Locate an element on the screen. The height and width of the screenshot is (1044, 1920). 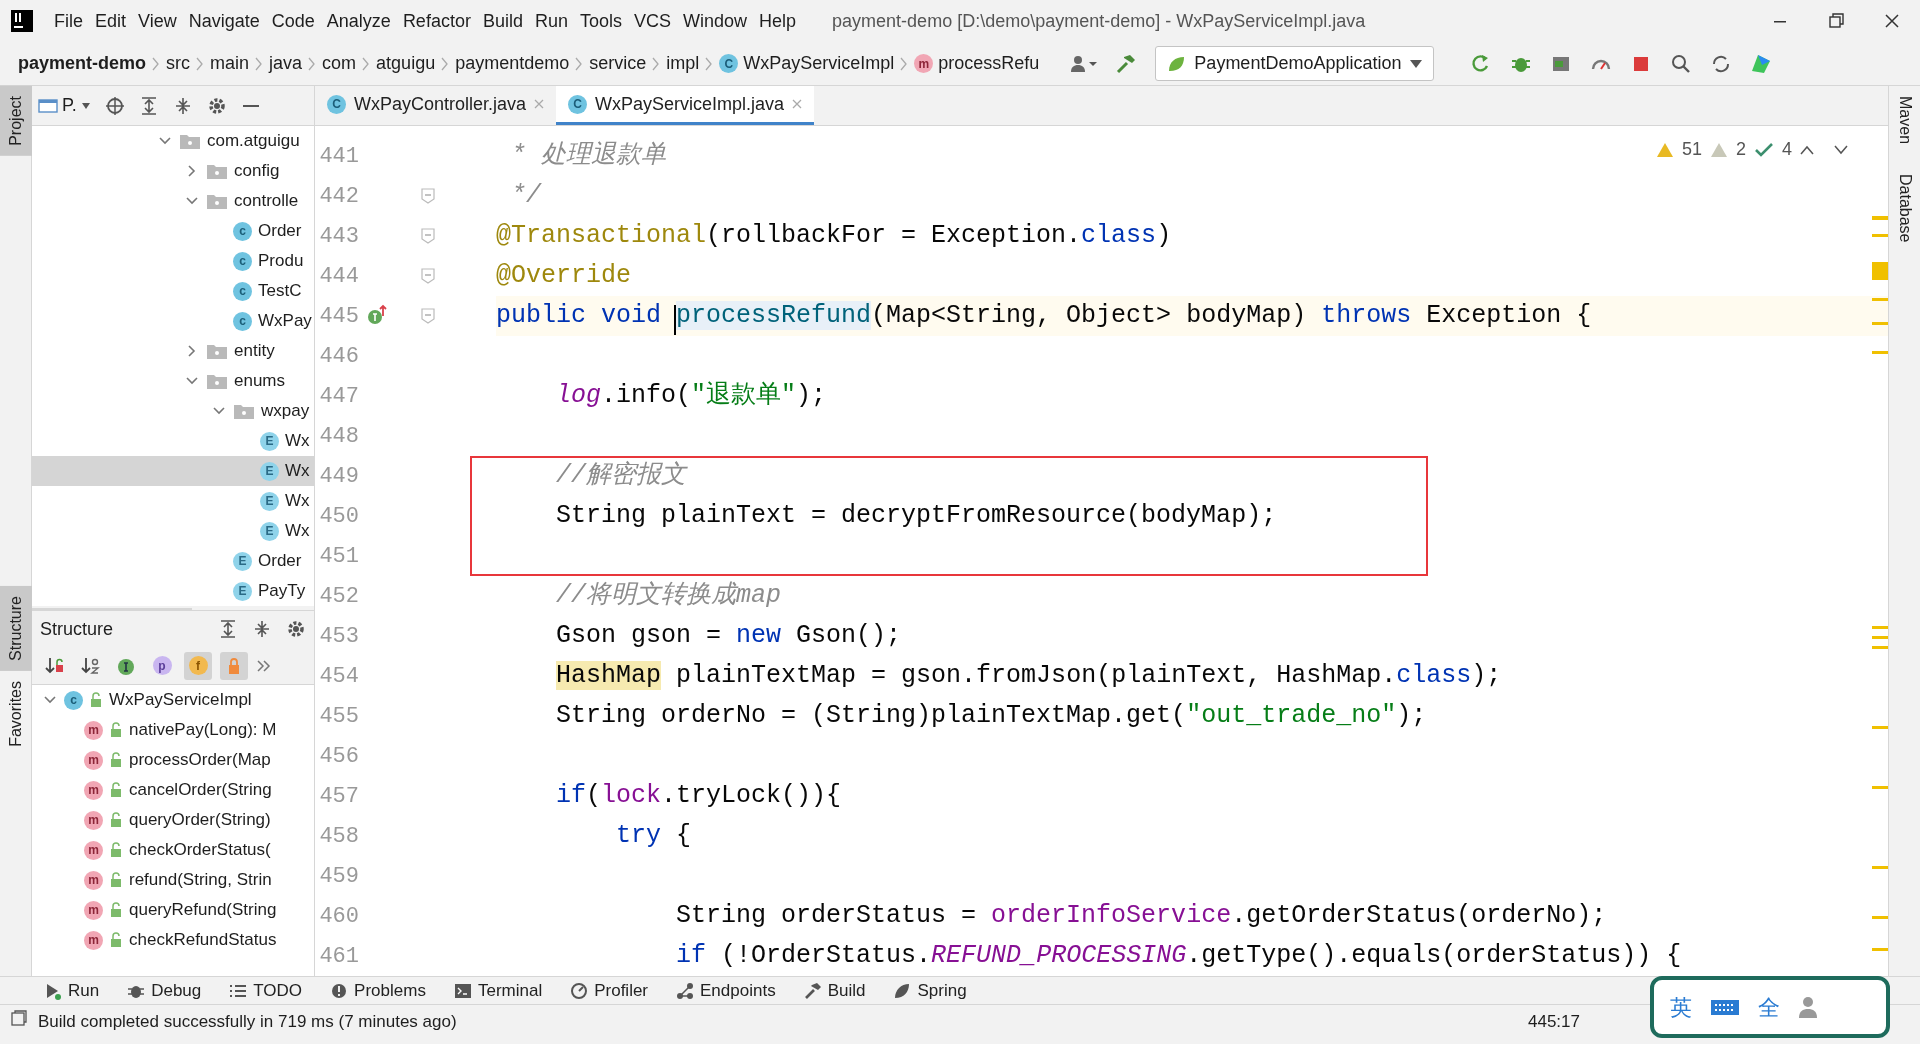
breadcrumb: src is located at coordinates (178, 63).